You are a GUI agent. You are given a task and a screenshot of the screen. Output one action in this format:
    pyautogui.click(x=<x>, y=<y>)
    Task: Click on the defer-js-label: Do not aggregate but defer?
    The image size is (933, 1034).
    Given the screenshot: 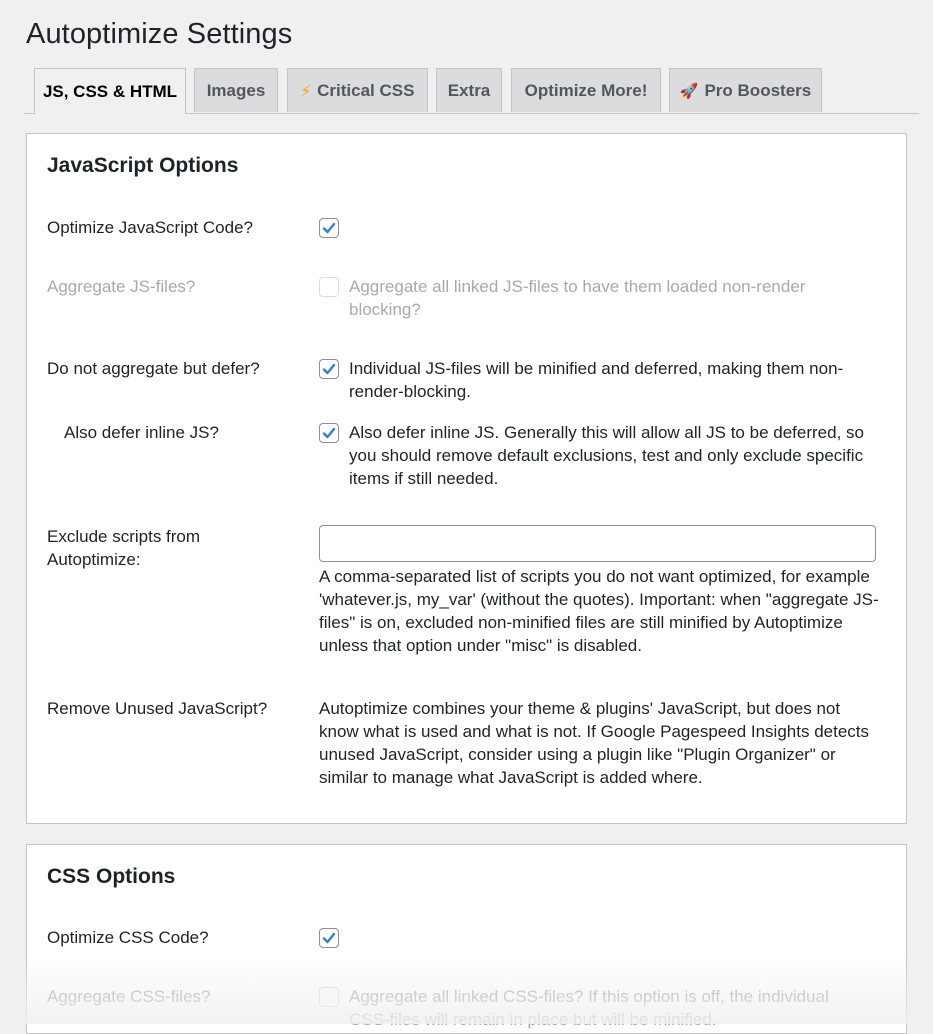 What is the action you would take?
    pyautogui.click(x=153, y=368)
    